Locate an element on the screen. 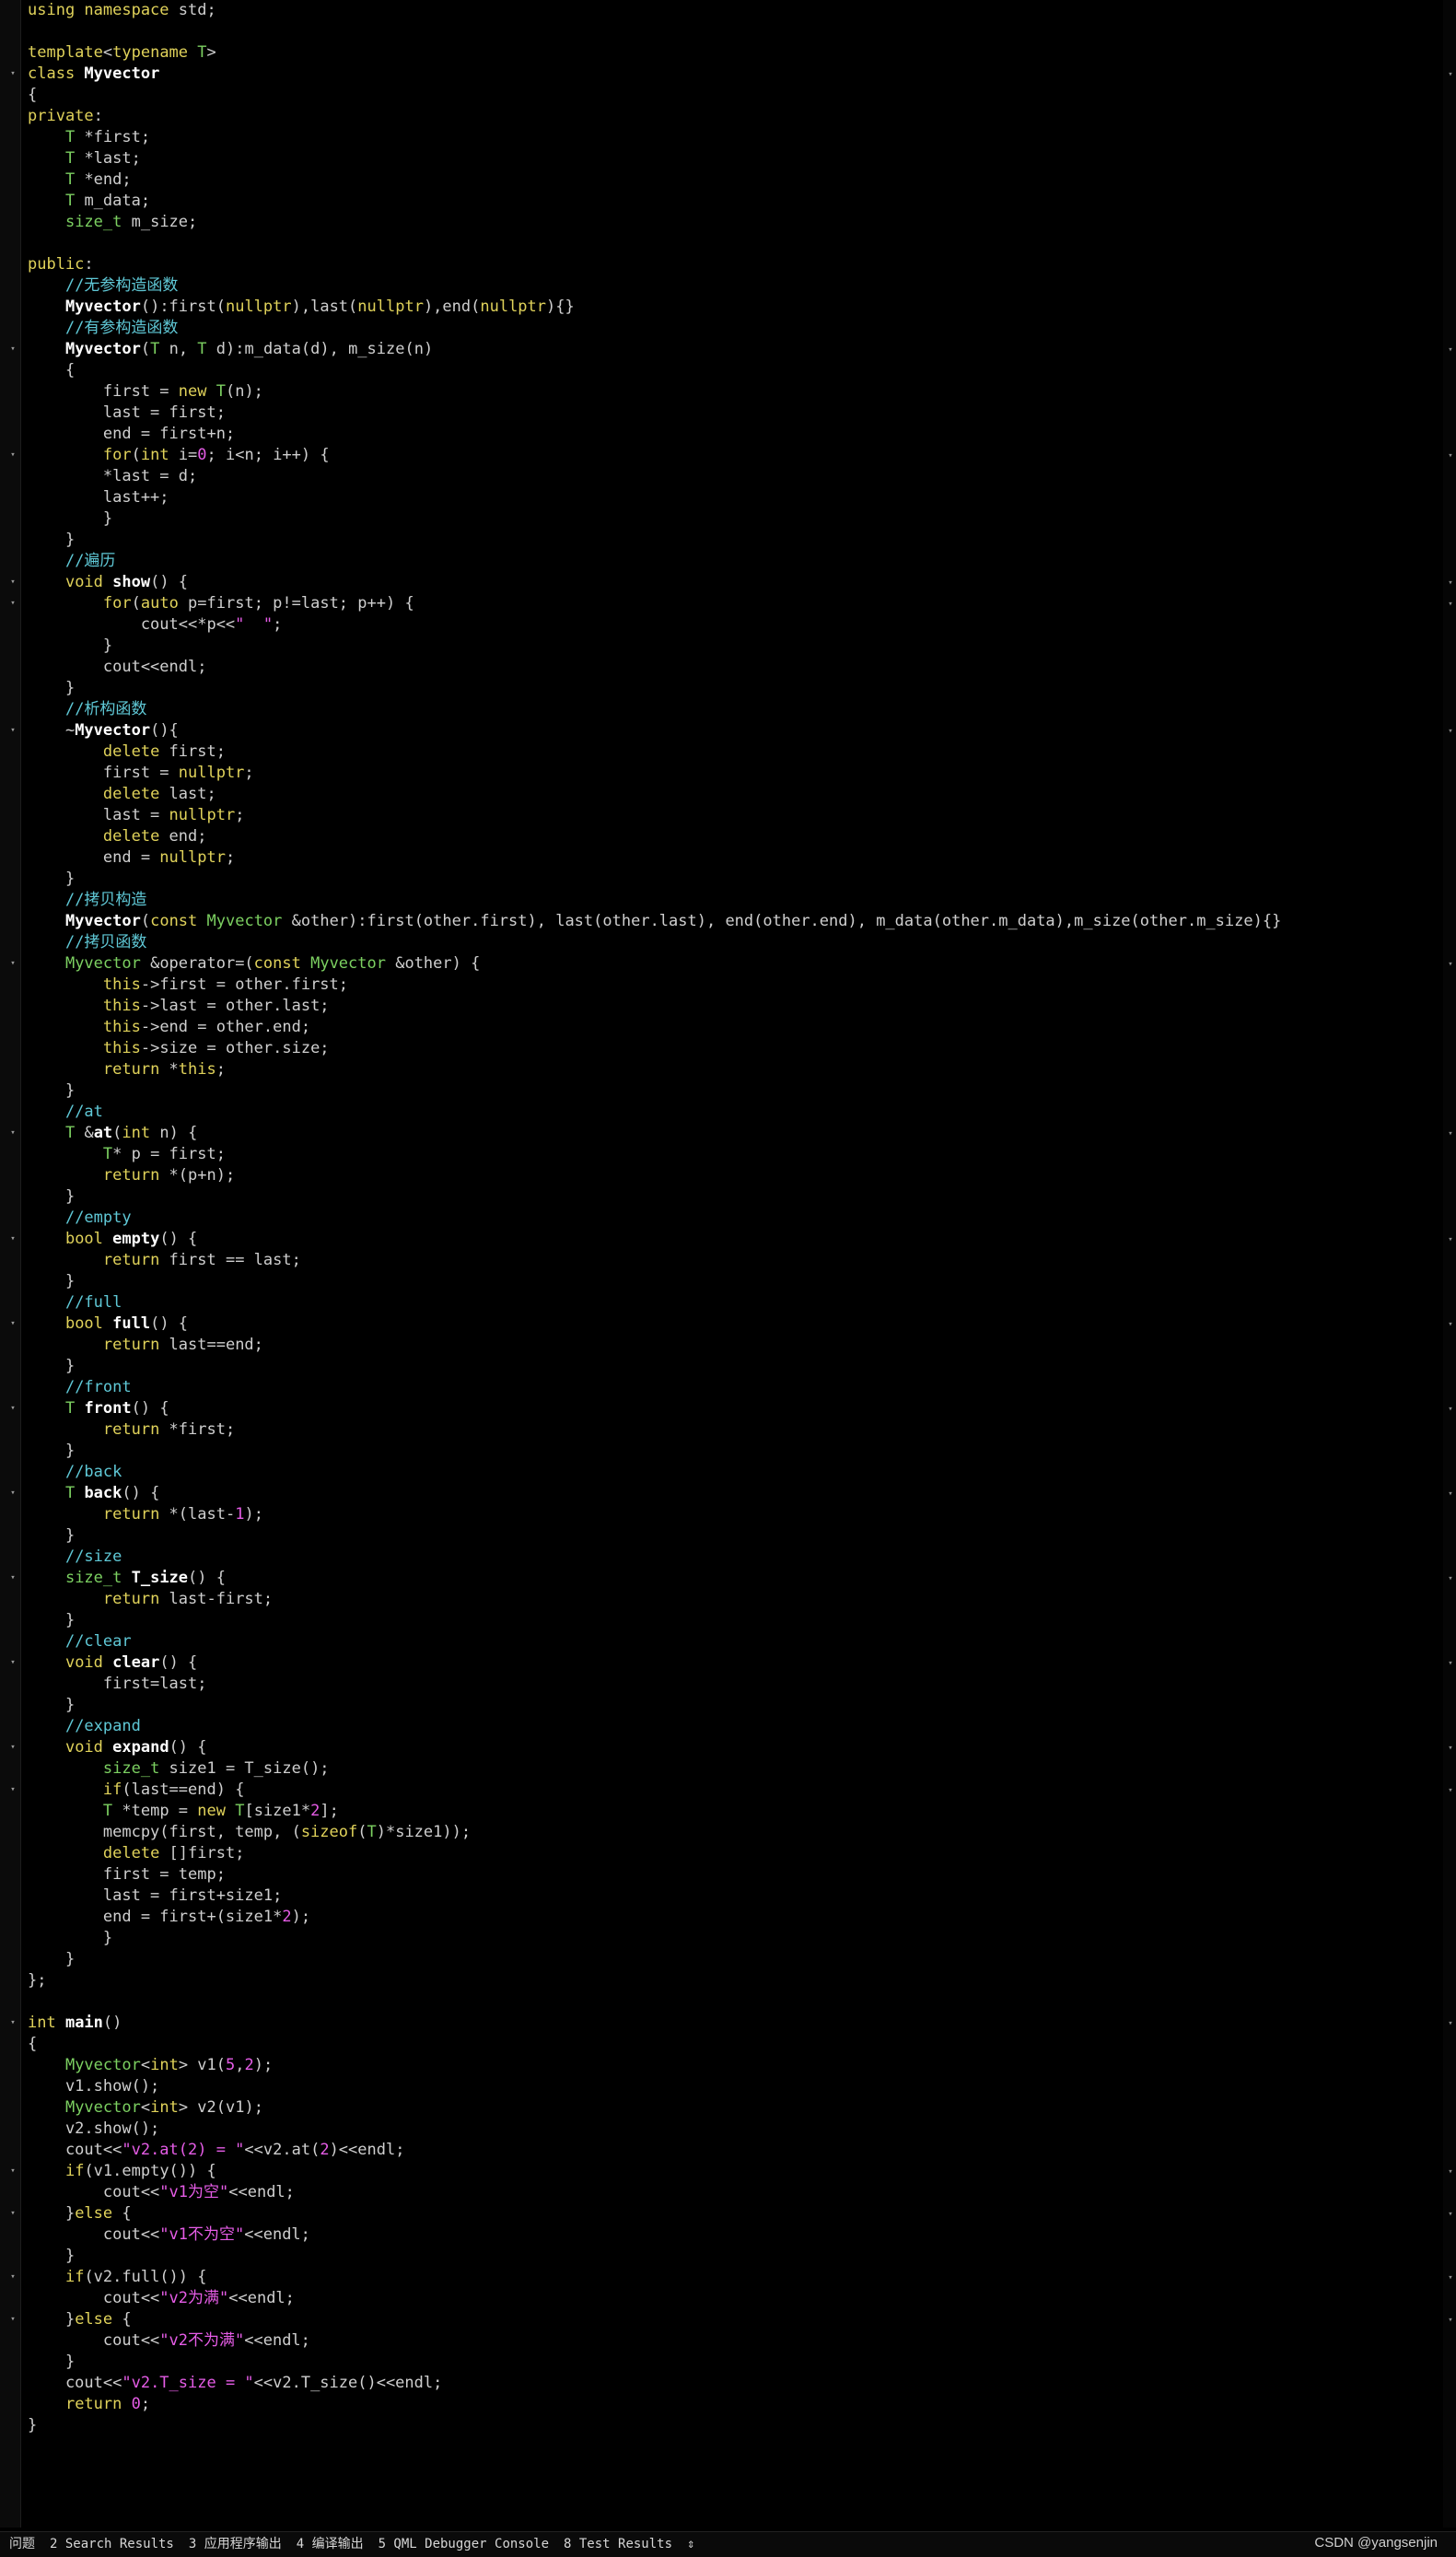  code-line: last++; is located at coordinates (727, 497).